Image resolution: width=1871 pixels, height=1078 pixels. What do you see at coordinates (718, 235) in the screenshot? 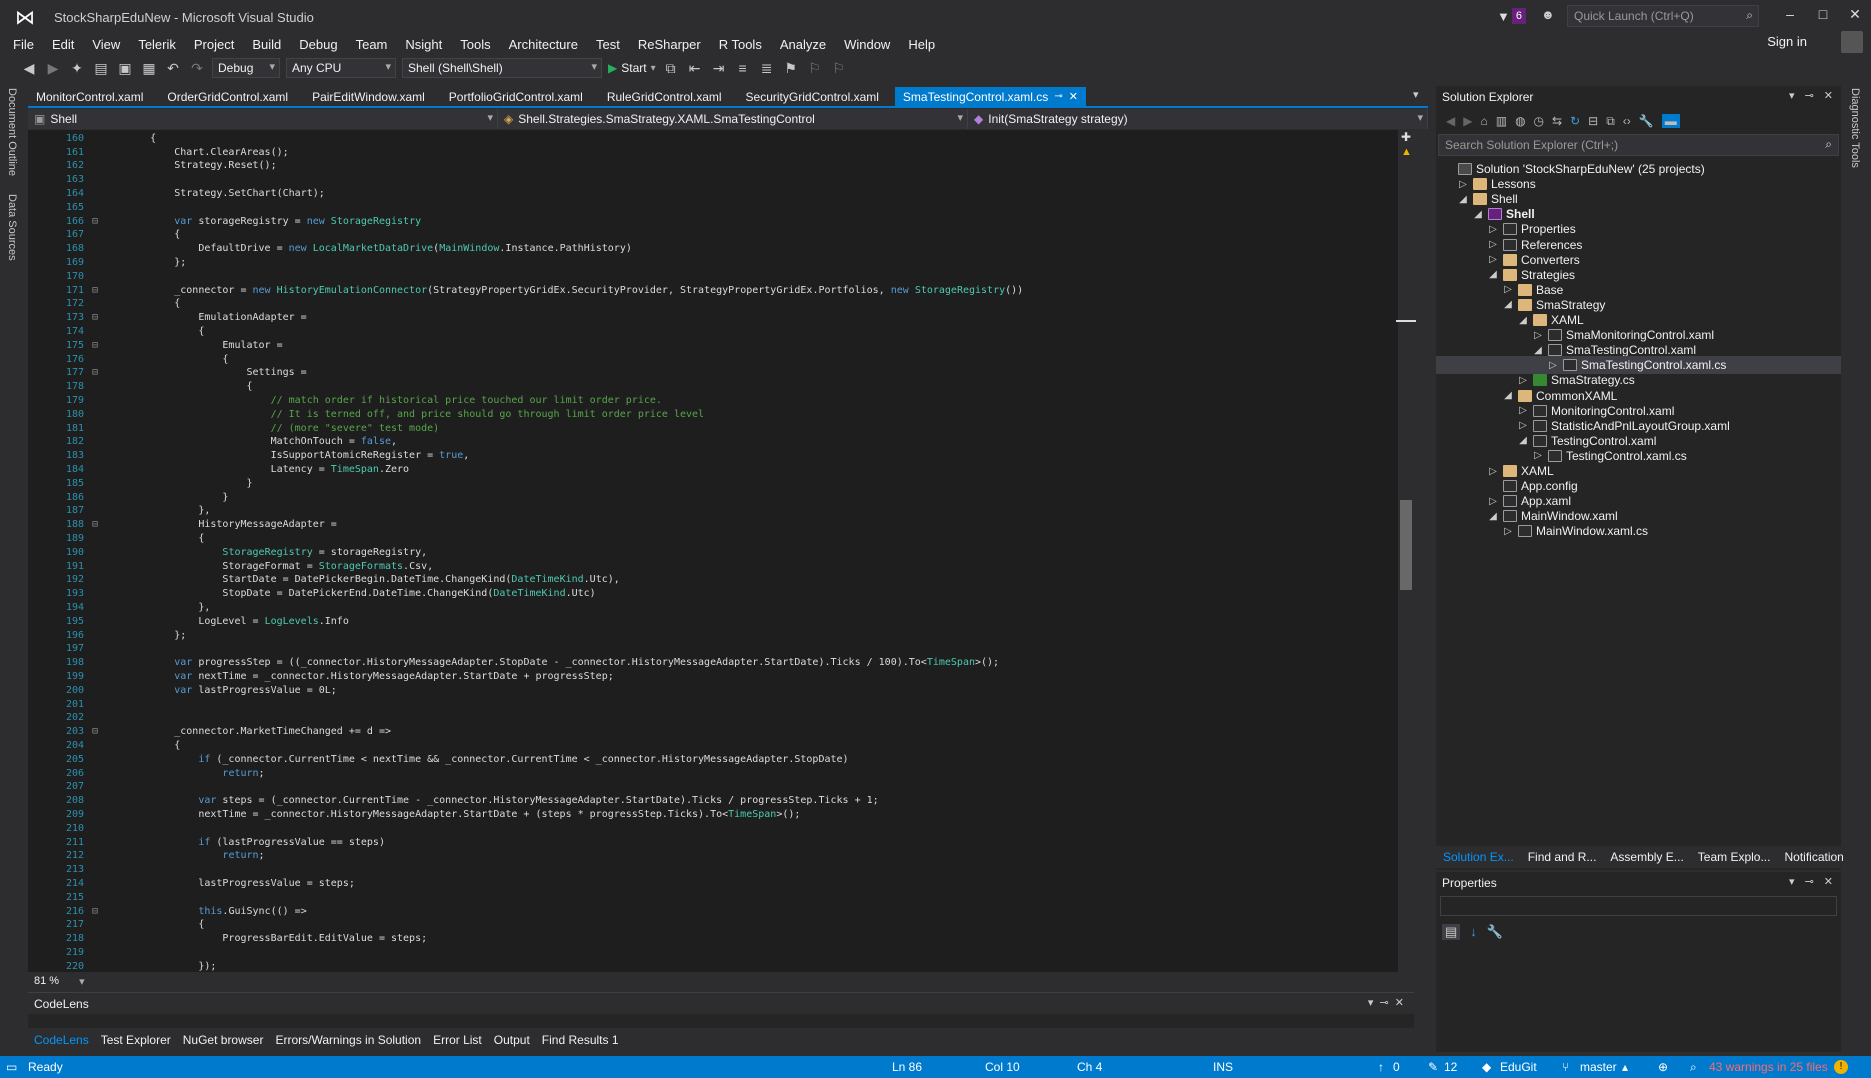
I see `code-line: 167 {` at bounding box center [718, 235].